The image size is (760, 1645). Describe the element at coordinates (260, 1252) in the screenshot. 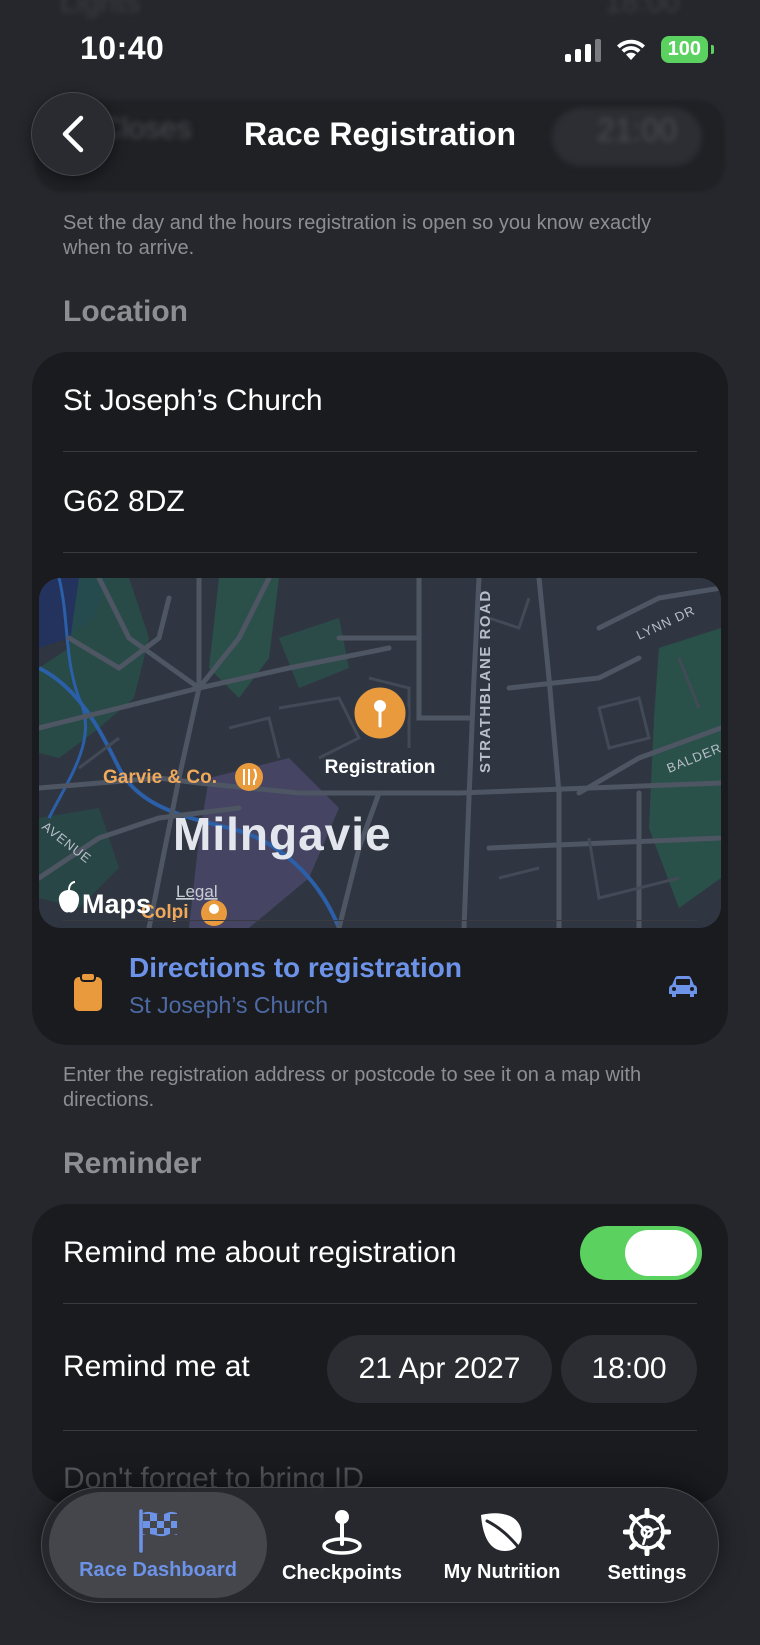

I see `reminder-toggle-label: Remind me about registration` at that location.